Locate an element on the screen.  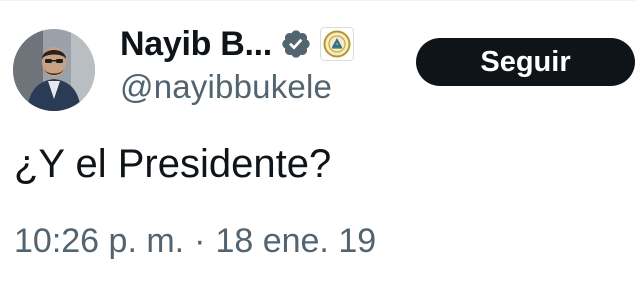
avatar is located at coordinates (54, 70).